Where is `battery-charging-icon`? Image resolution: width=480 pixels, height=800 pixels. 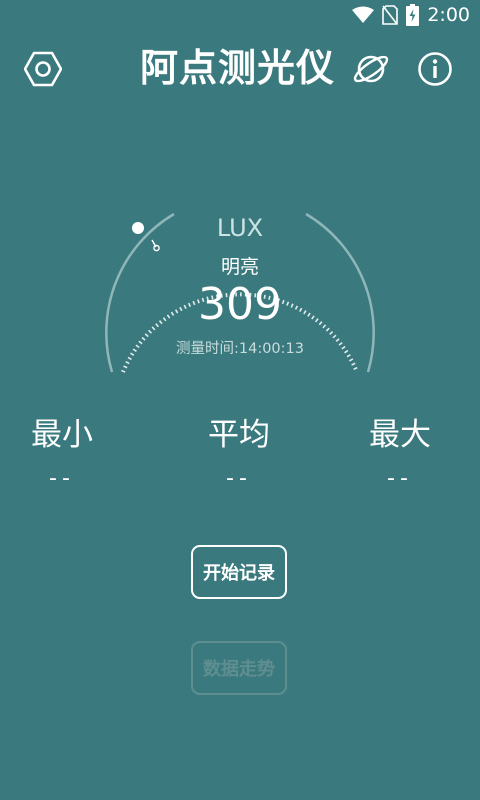
battery-charging-icon is located at coordinates (413, 15).